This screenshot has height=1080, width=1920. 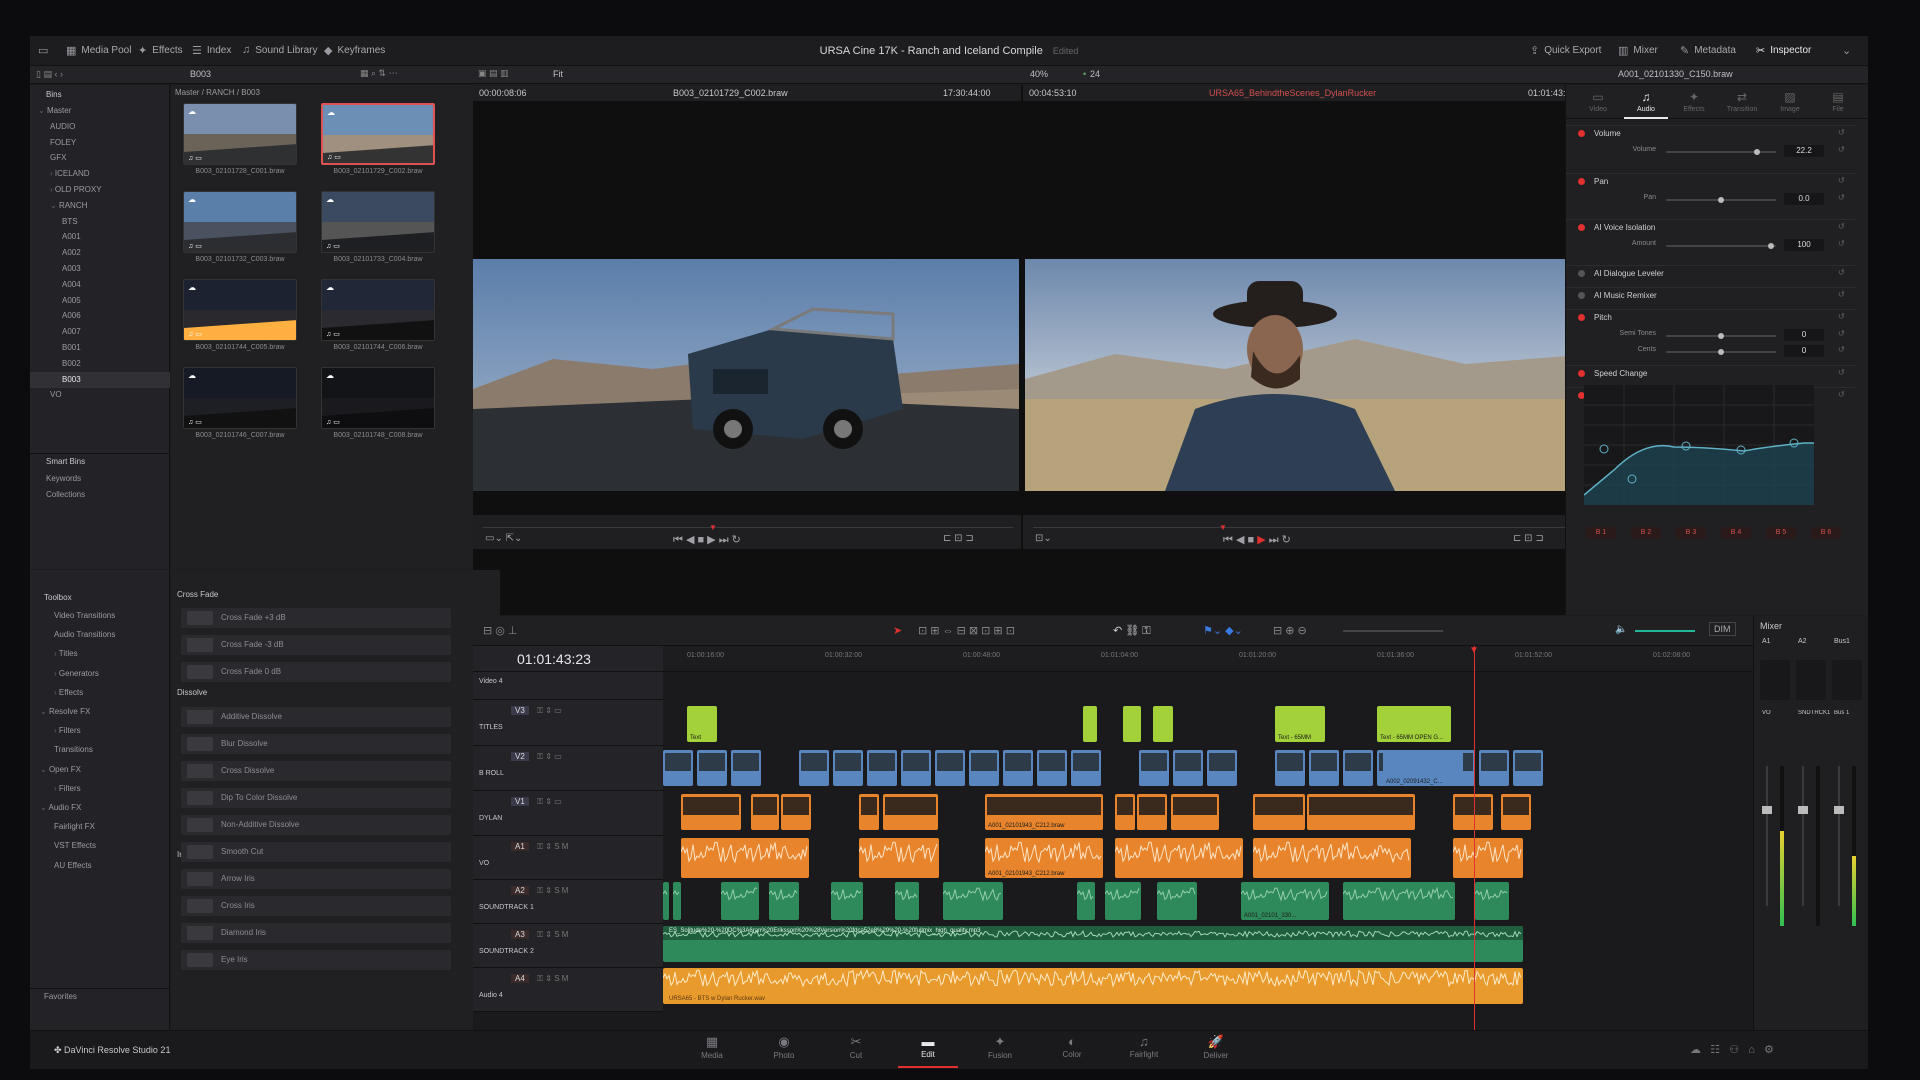 What do you see at coordinates (520, 710) in the screenshot?
I see `track-id-badge: V3` at bounding box center [520, 710].